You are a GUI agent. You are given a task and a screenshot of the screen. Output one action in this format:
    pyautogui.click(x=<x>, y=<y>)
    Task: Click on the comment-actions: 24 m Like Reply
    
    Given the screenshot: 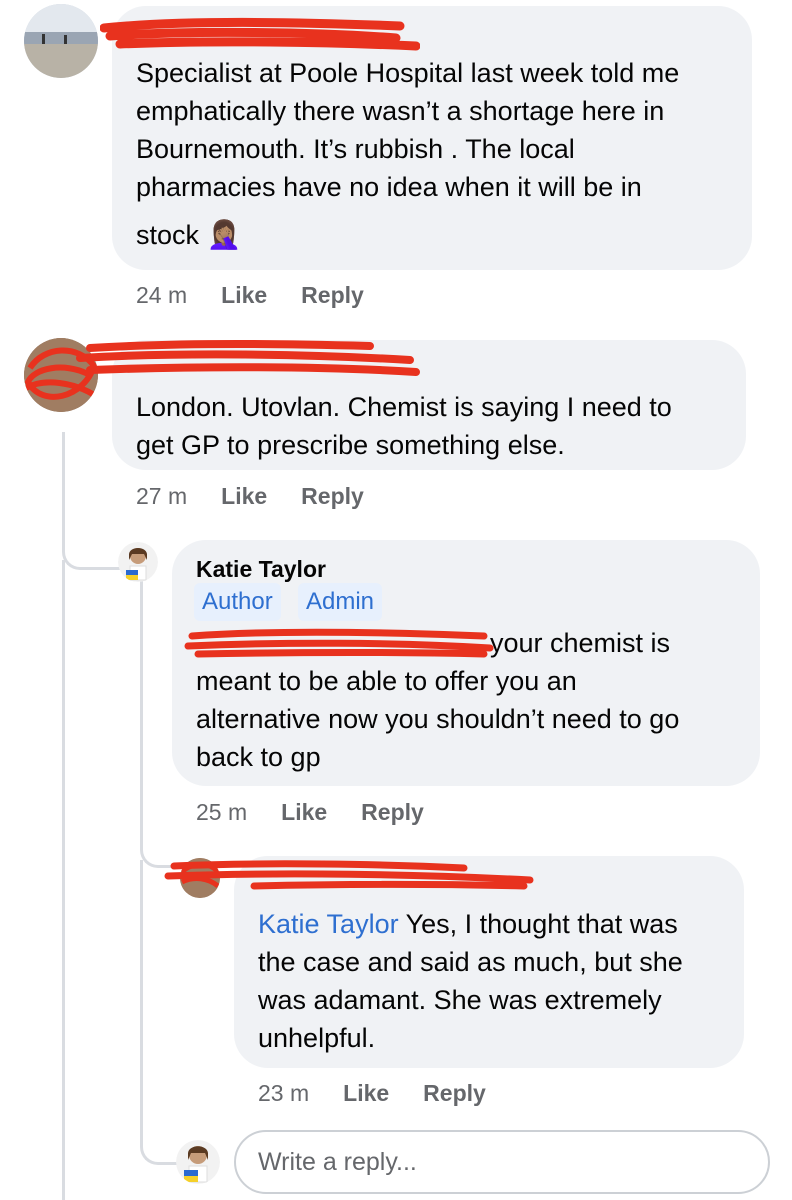 What is the action you would take?
    pyautogui.click(x=250, y=295)
    